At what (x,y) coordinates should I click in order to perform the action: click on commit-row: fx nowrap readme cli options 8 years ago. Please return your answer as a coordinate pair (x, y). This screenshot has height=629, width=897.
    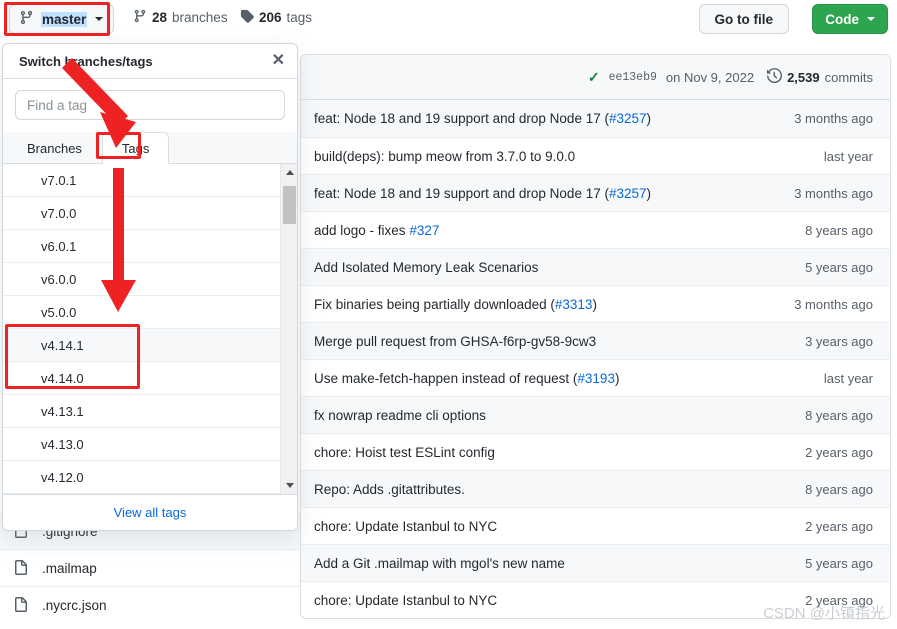
    Looking at the image, I should click on (595, 414).